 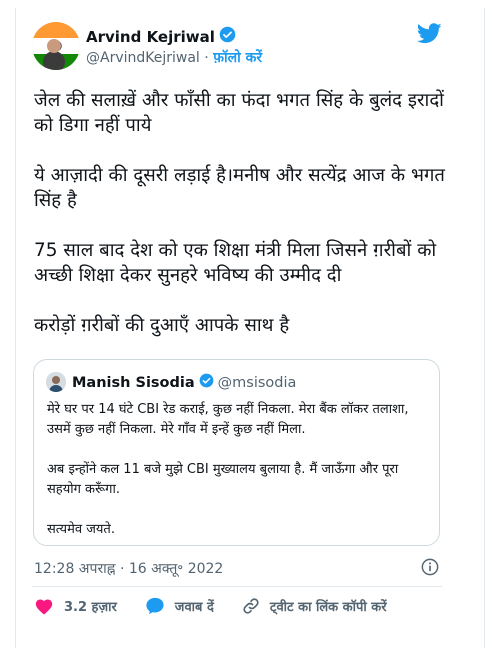 I want to click on reply-bubble-icon, so click(x=155, y=606).